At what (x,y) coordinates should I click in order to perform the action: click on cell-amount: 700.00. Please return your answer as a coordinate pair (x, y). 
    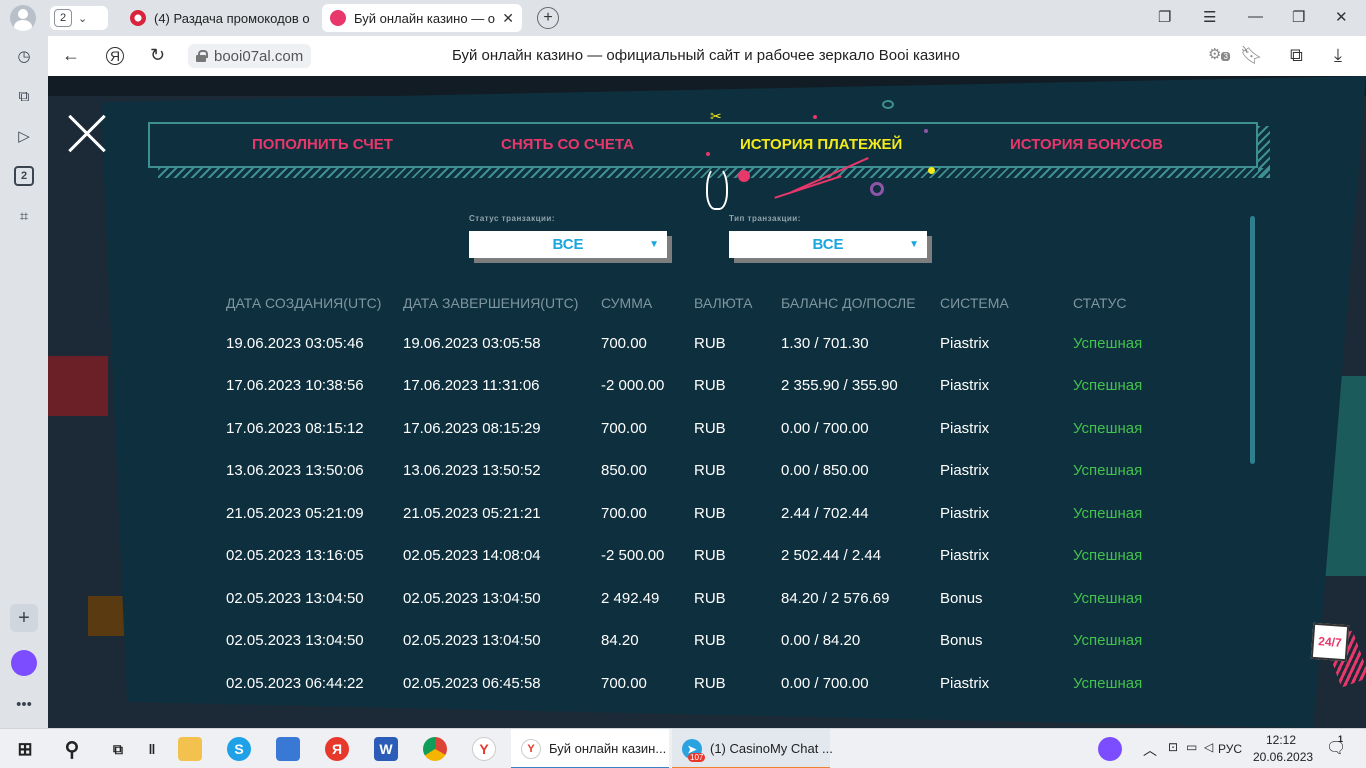
    Looking at the image, I should click on (624, 683).